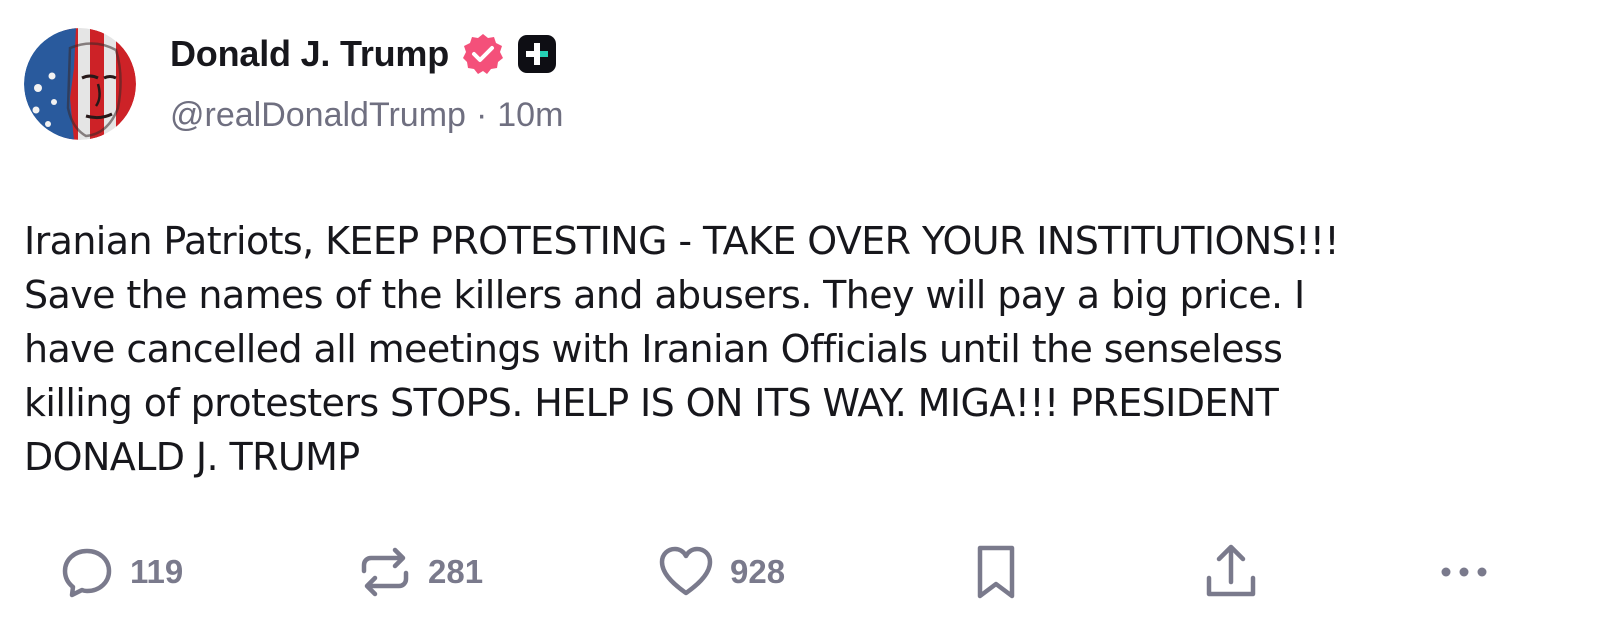 This screenshot has width=1600, height=639. I want to click on repost-count: 281, so click(456, 571).